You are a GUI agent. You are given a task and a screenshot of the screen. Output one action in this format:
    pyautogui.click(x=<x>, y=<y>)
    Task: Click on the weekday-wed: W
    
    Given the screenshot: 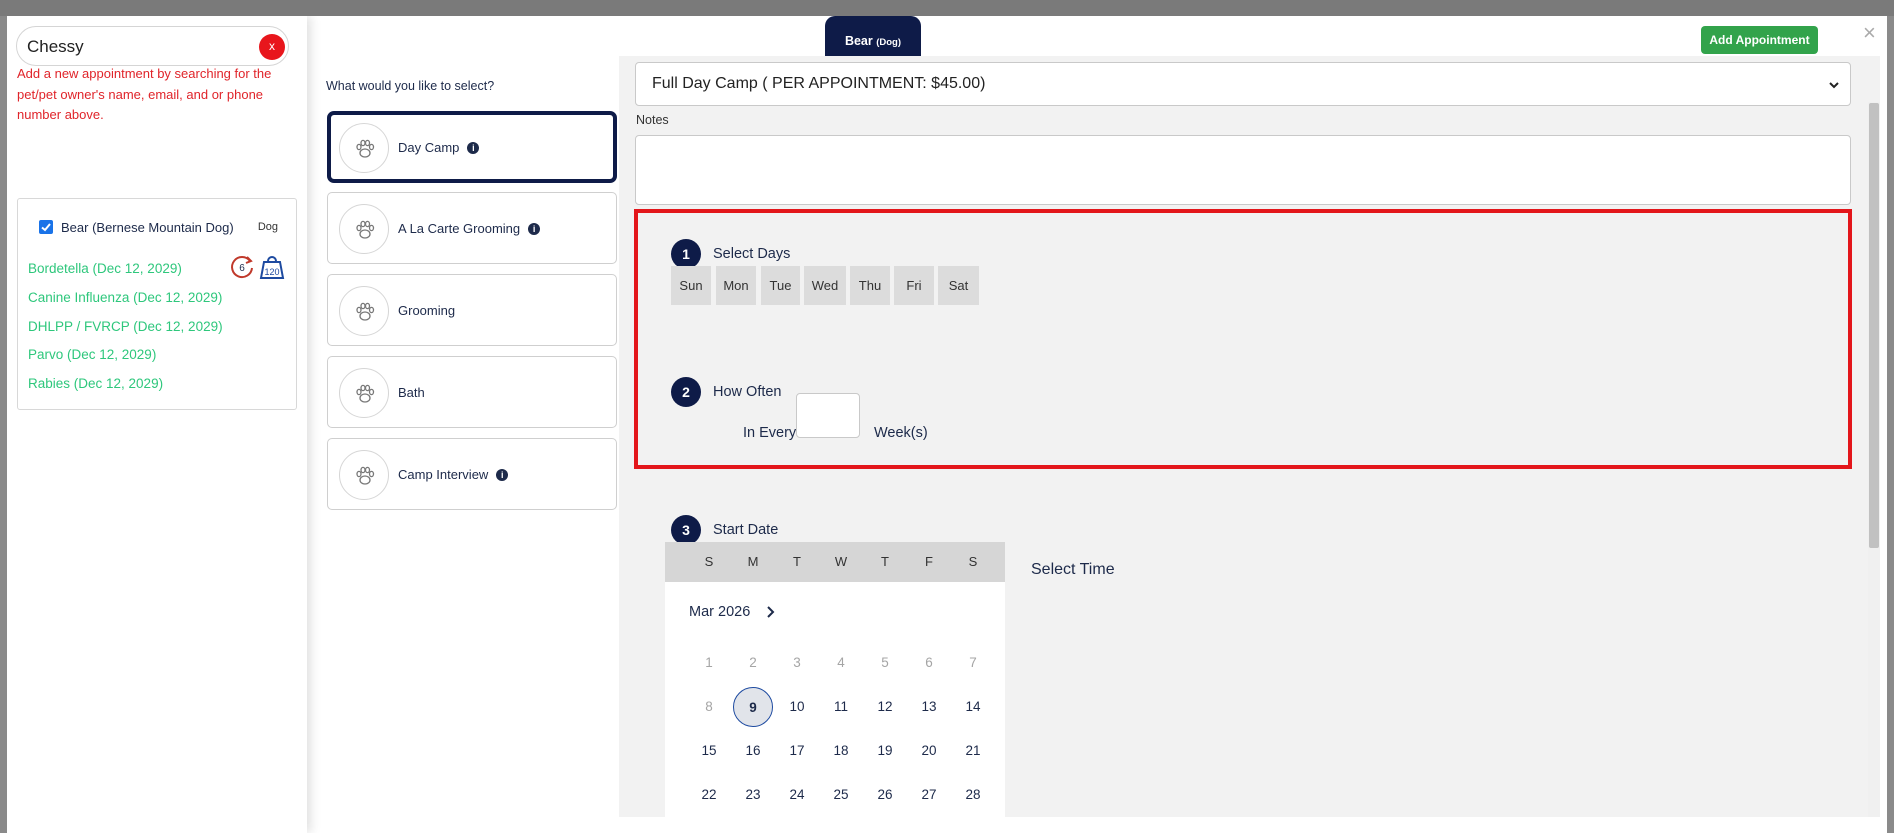 What is the action you would take?
    pyautogui.click(x=841, y=561)
    